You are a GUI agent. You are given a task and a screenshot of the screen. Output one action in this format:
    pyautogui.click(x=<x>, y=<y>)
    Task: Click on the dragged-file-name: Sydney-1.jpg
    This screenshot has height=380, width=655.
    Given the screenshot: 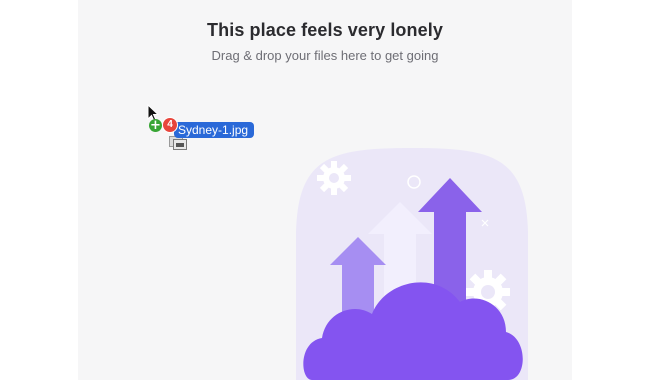 What is the action you would take?
    pyautogui.click(x=214, y=130)
    